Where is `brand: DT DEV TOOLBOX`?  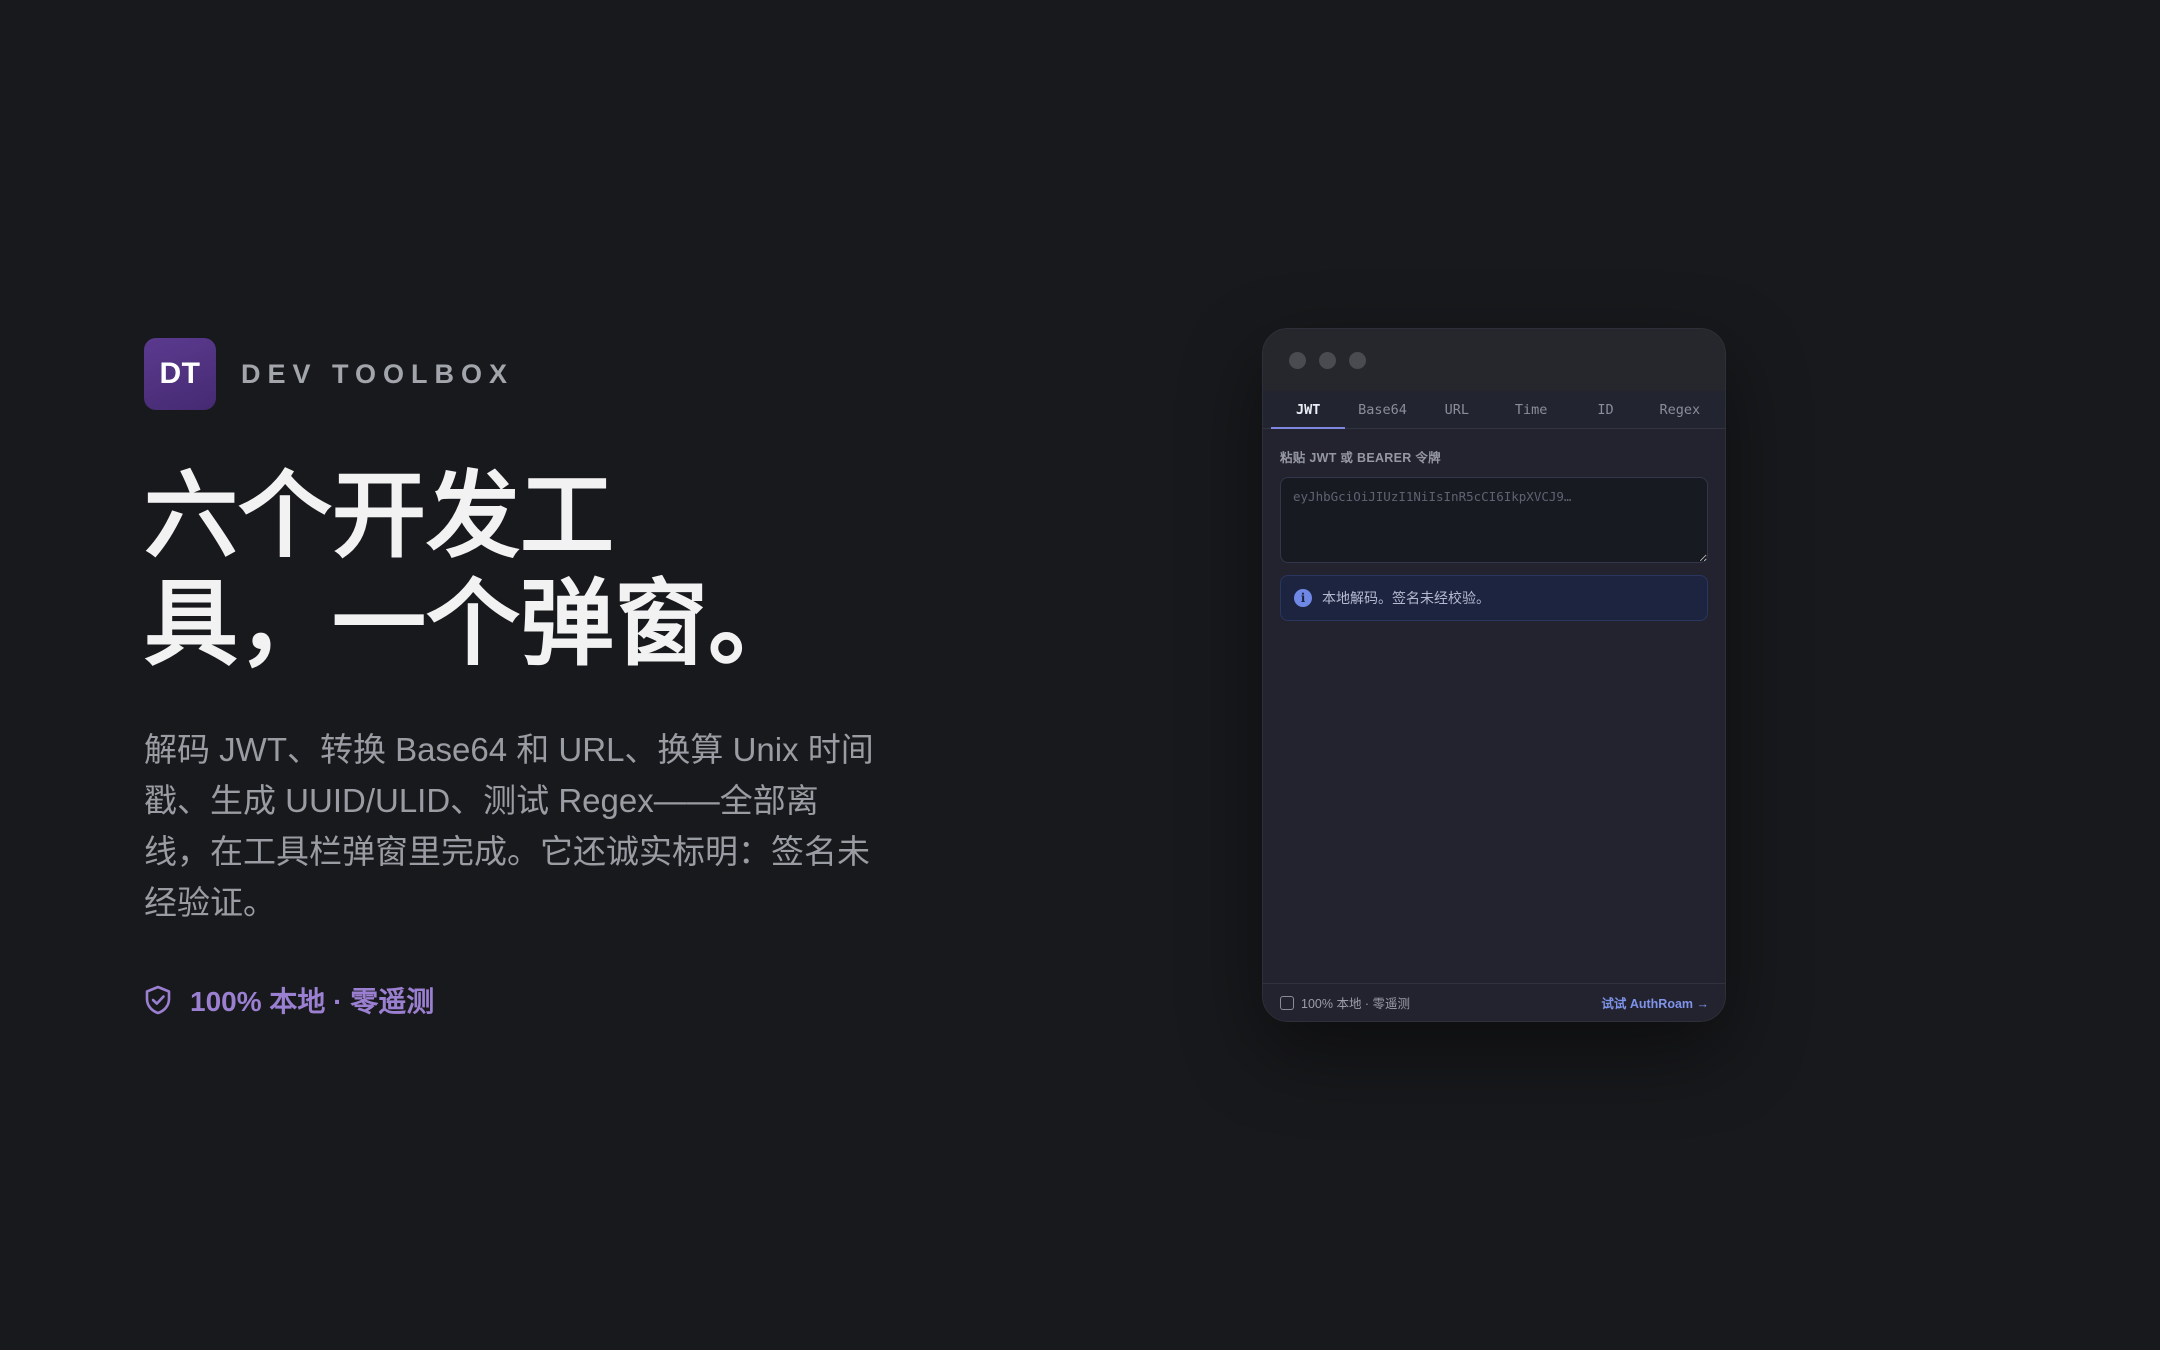
brand: DT DEV TOOLBOX is located at coordinates (524, 374).